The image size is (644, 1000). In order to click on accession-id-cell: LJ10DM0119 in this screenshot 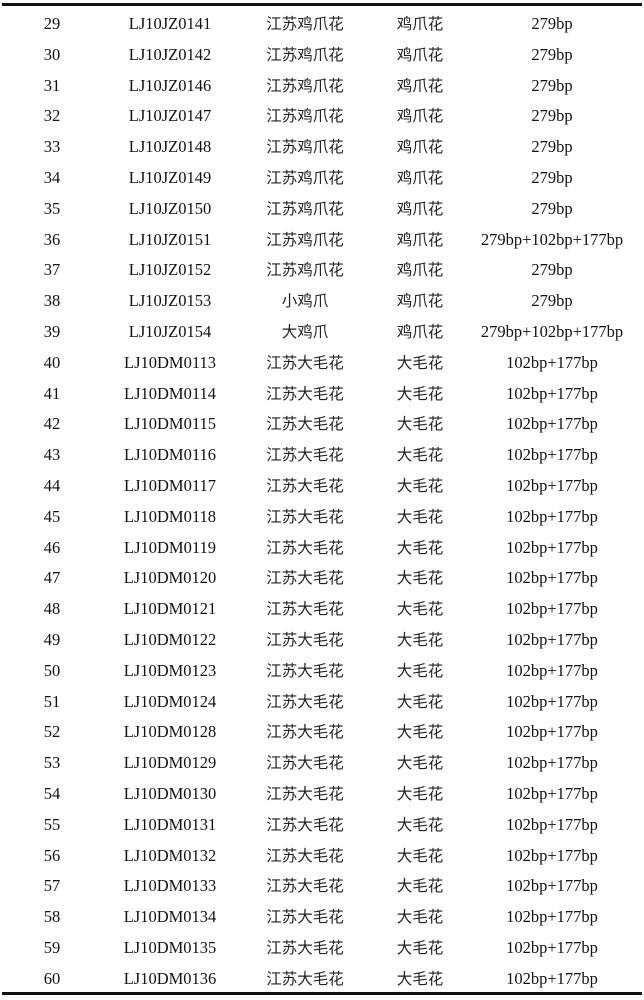, I will do `click(170, 547)`.